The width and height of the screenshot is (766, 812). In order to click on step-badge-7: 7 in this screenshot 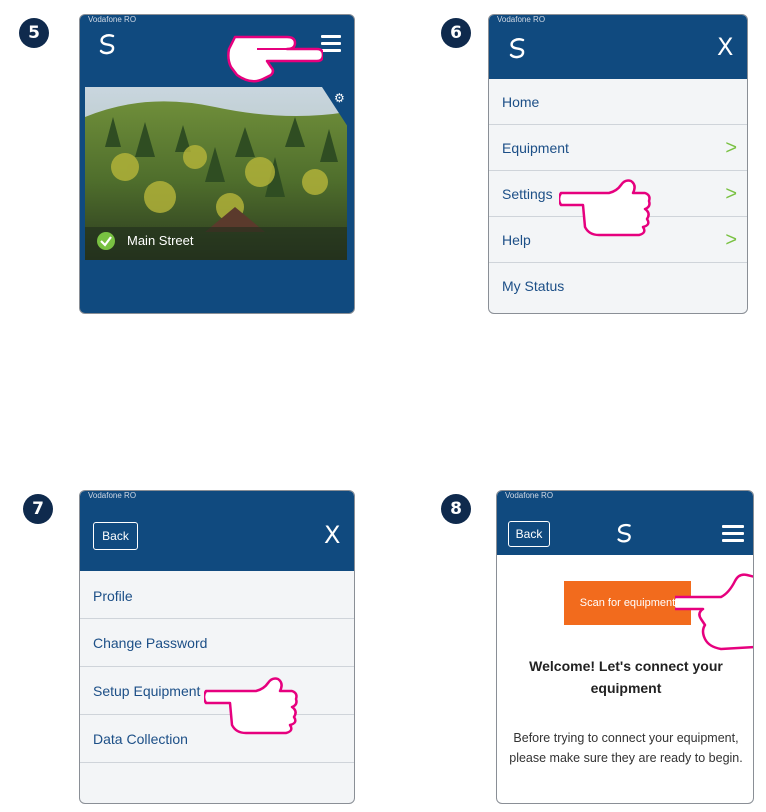, I will do `click(38, 509)`.